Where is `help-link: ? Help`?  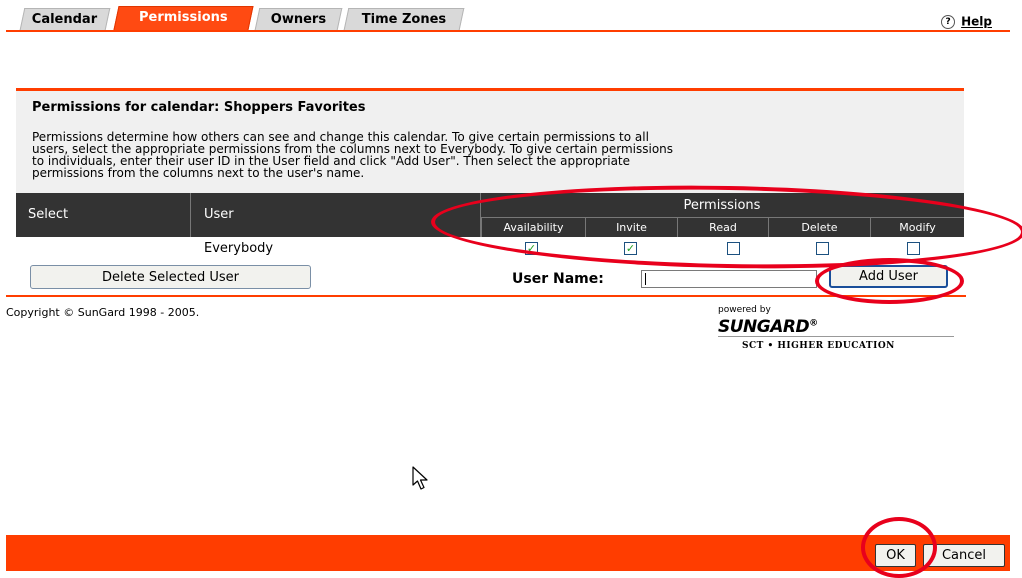
help-link: ? Help is located at coordinates (966, 21).